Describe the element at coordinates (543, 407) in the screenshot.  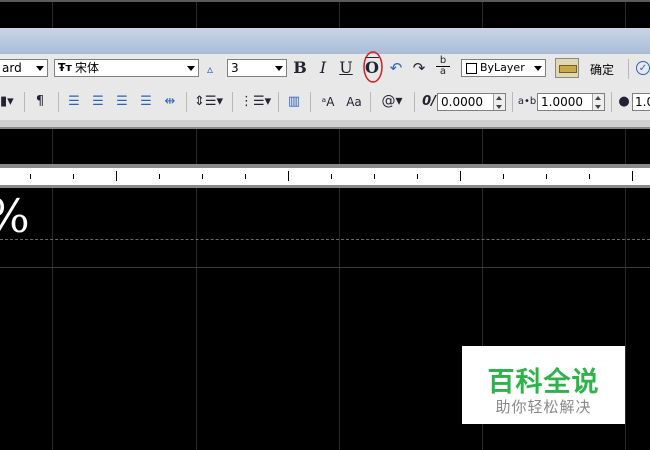
I see `watermark-subtitle: 助你轻松解决` at that location.